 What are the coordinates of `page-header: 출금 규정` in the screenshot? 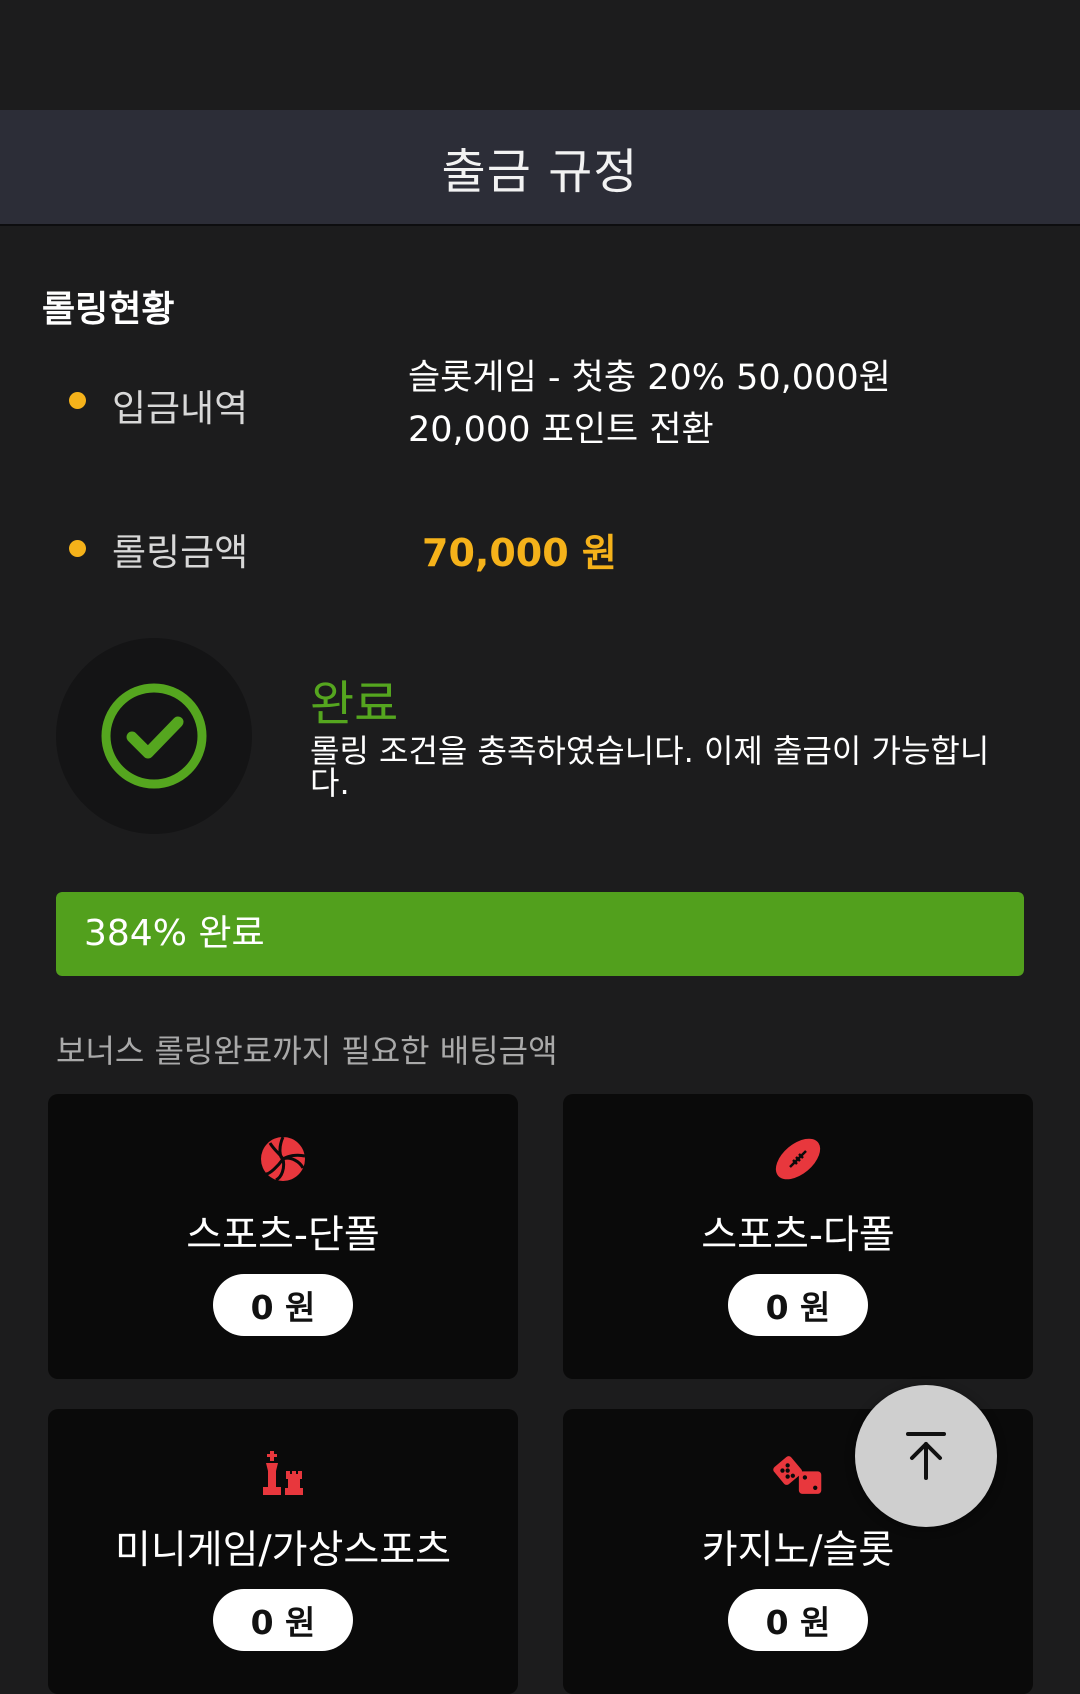 It's located at (540, 168).